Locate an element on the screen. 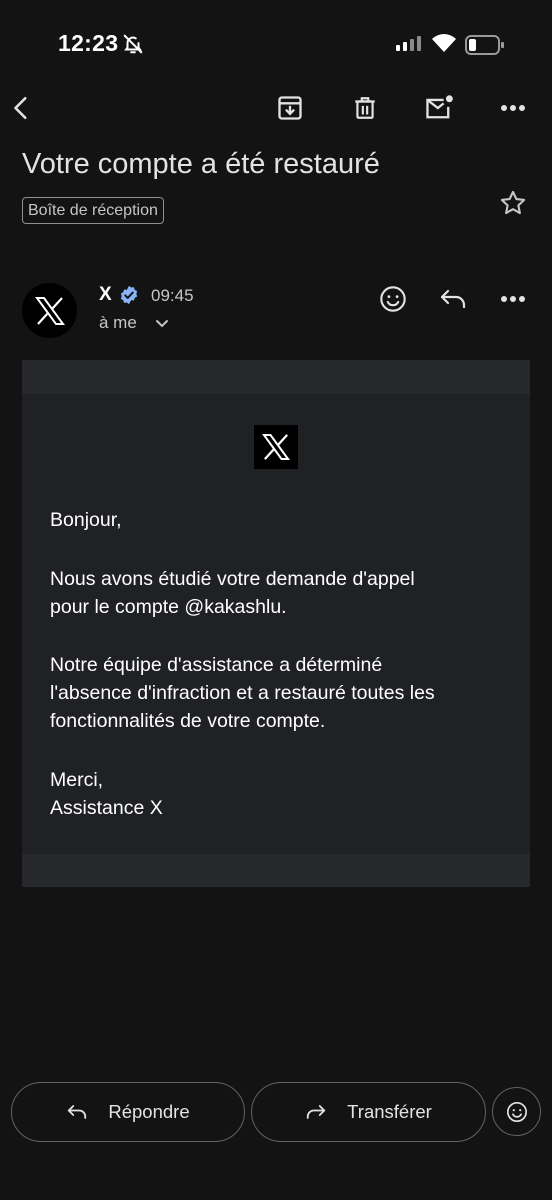 This screenshot has height=1200, width=552. emoji-react-button is located at coordinates (516, 1111).